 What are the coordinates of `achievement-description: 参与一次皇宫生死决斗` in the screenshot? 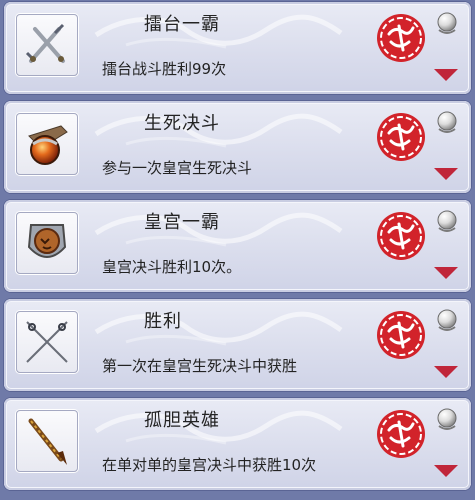 It's located at (177, 168).